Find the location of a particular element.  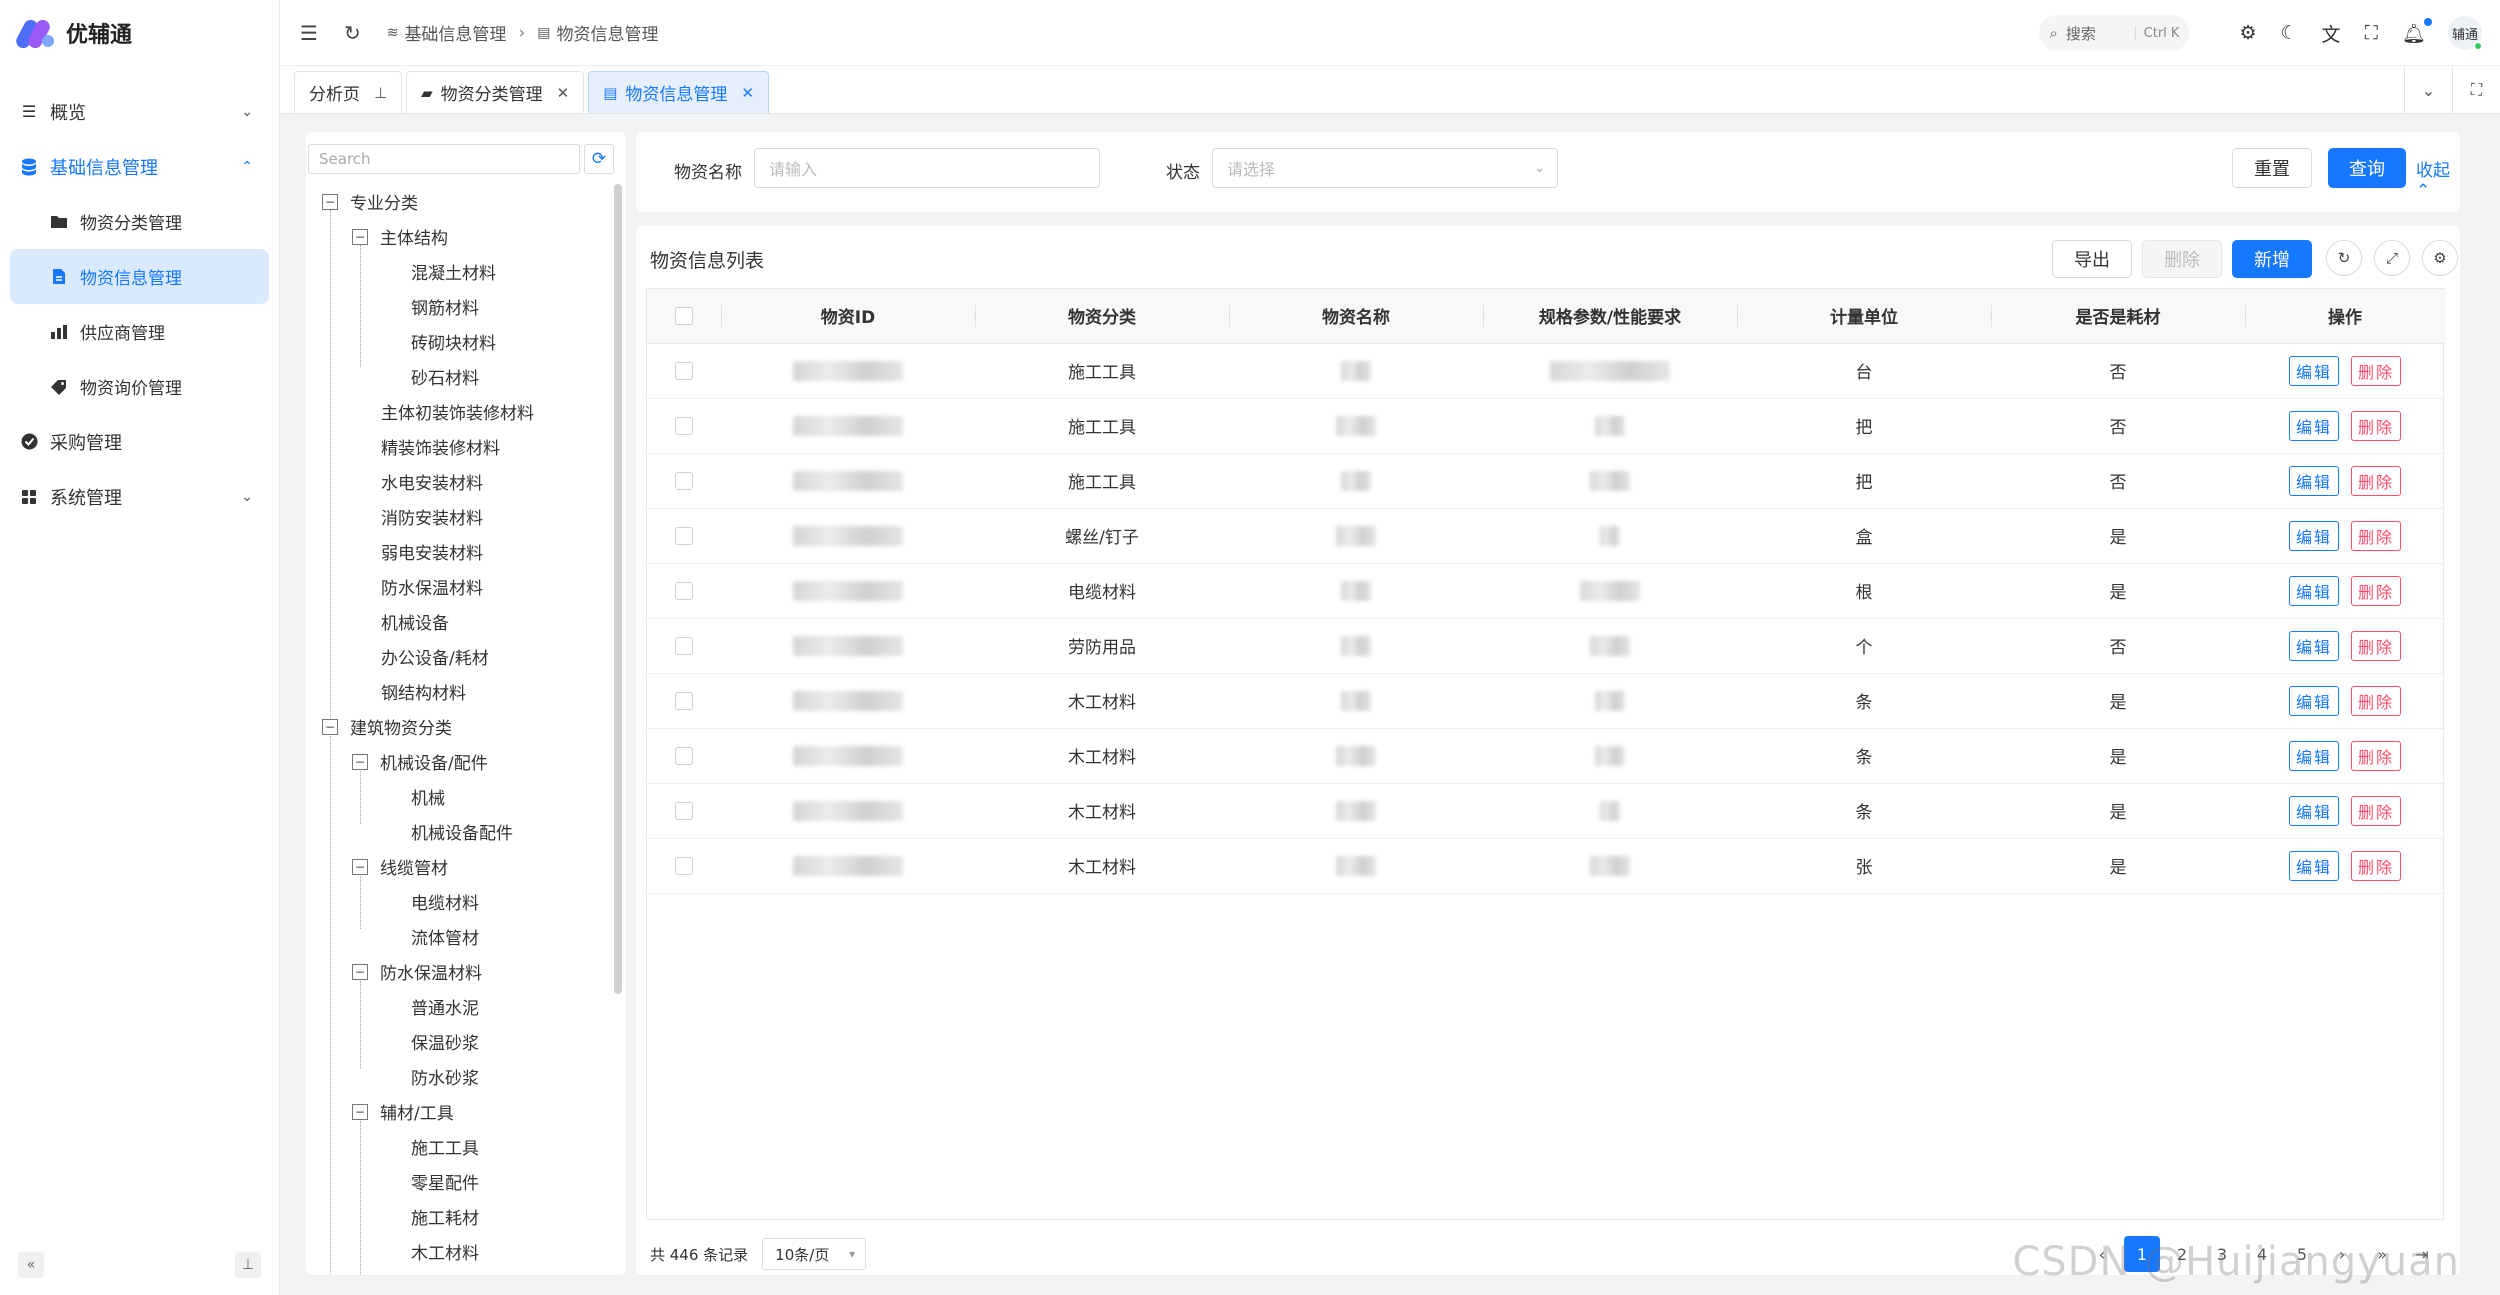

table-row: 施工工具把否编辑 删除 is located at coordinates (1546, 426).